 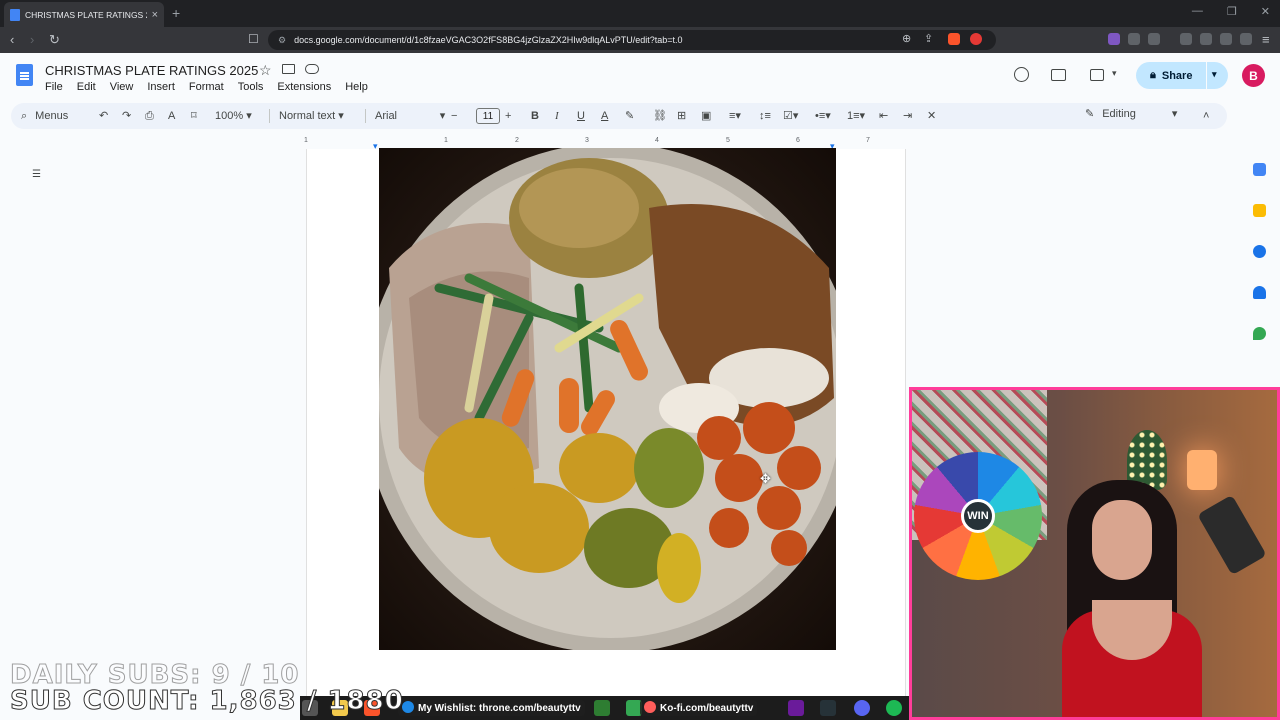 I want to click on cloud-status-icon, so click(x=312, y=69).